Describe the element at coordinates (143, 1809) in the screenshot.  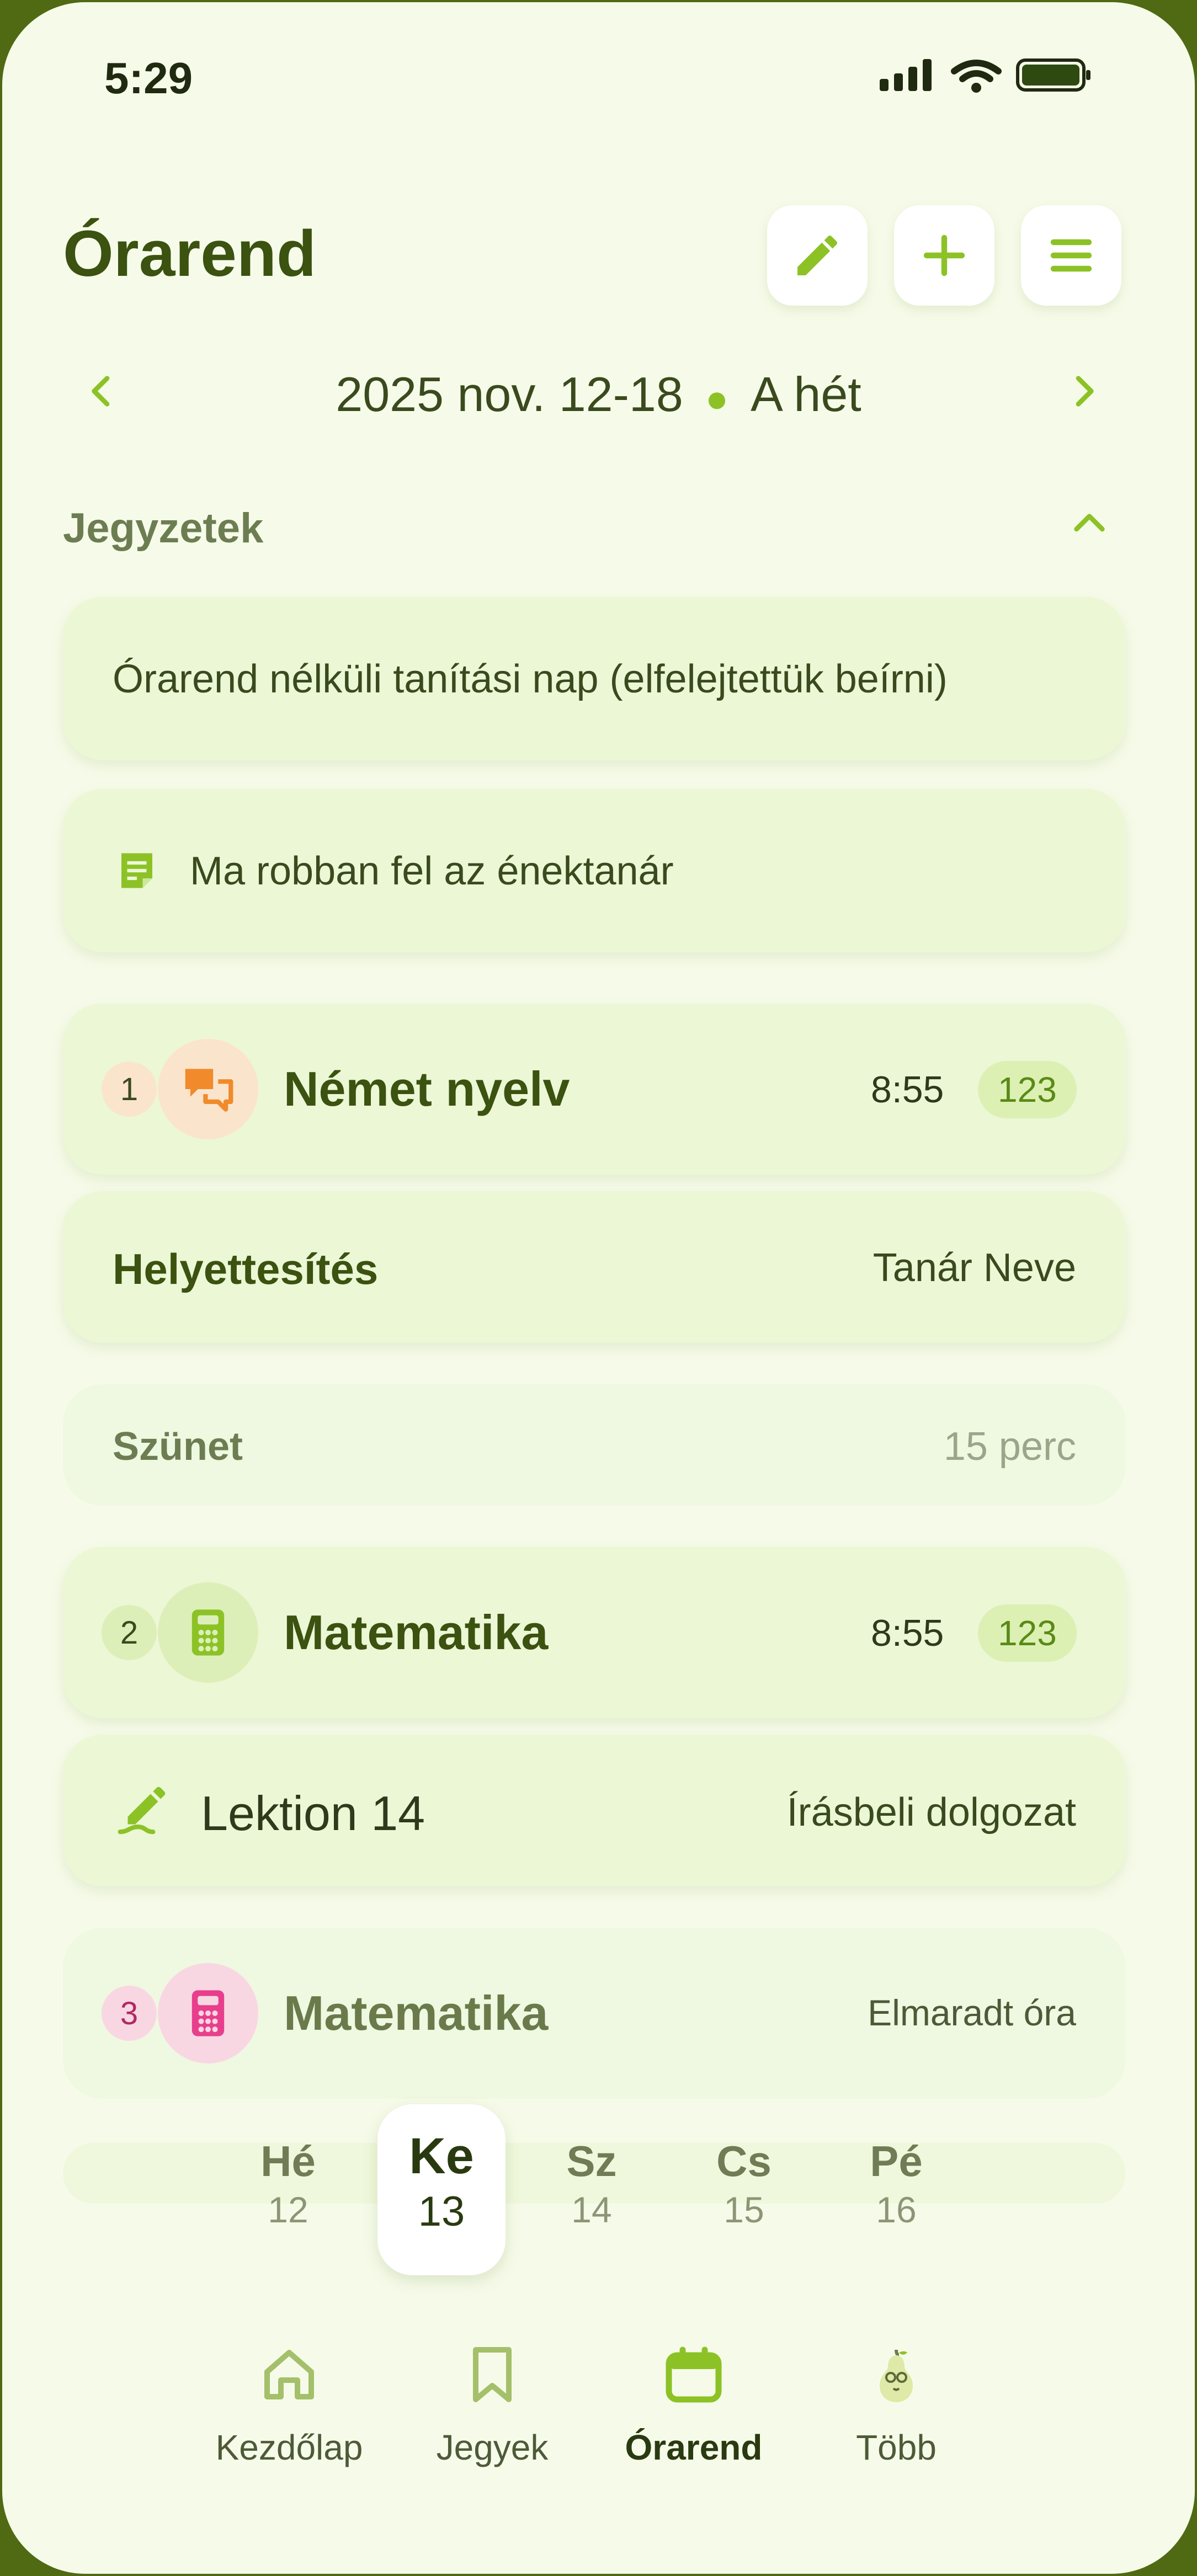
I see `pen-icon` at that location.